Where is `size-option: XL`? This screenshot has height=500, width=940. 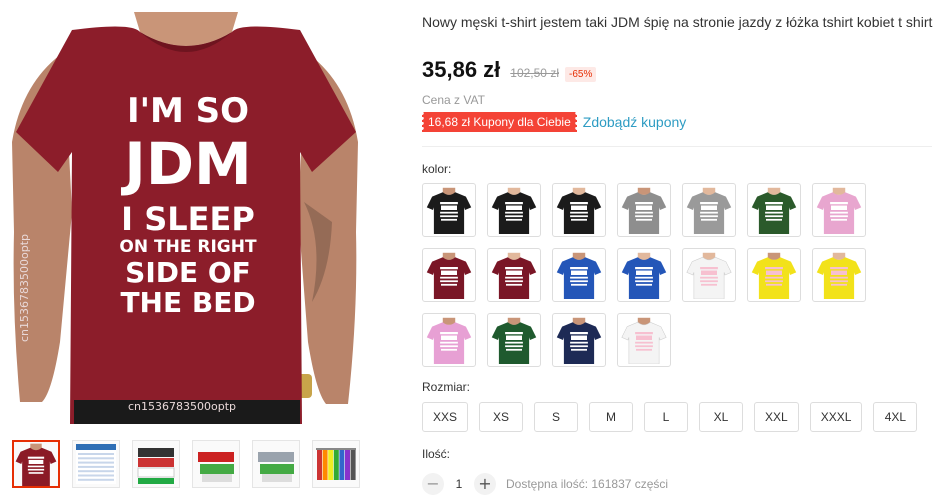
size-option: XL is located at coordinates (721, 417).